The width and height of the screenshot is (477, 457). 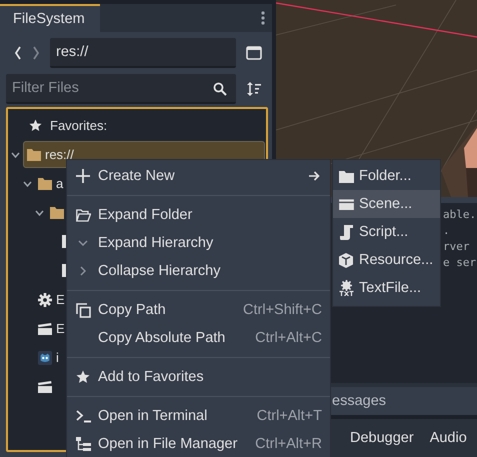 What do you see at coordinates (359, 401) in the screenshot?
I see `messages-label: essages` at bounding box center [359, 401].